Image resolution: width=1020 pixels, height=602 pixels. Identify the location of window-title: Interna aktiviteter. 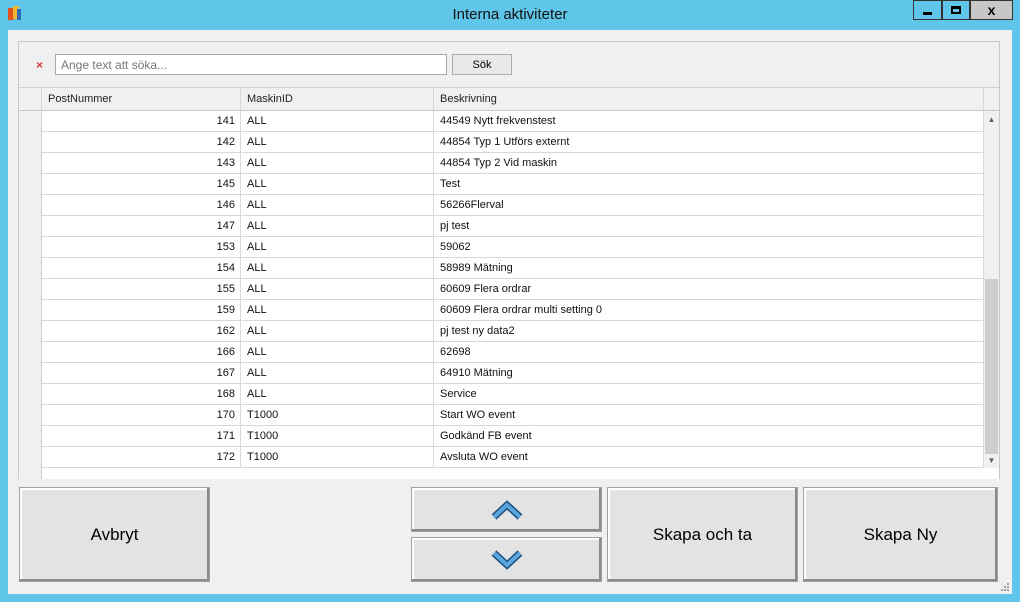
(510, 14).